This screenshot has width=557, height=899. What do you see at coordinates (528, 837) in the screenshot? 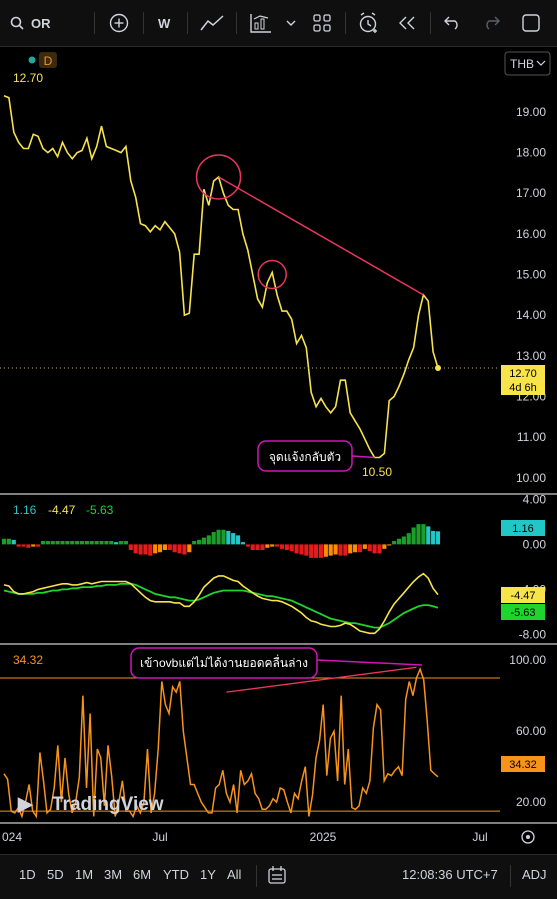
I see `settings-gear-center` at bounding box center [528, 837].